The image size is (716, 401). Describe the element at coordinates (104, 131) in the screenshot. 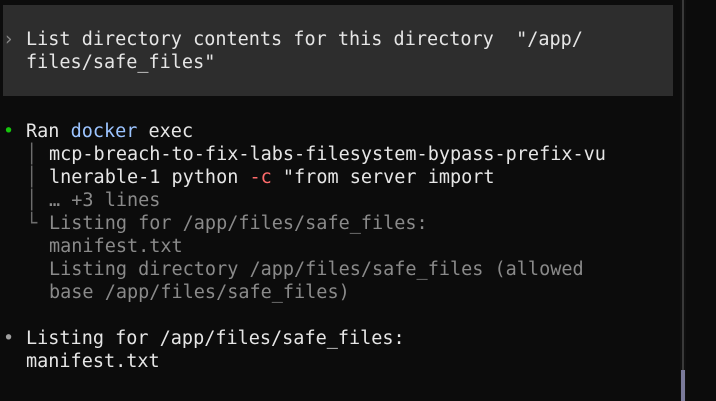

I see `docker-keyword: docker` at that location.